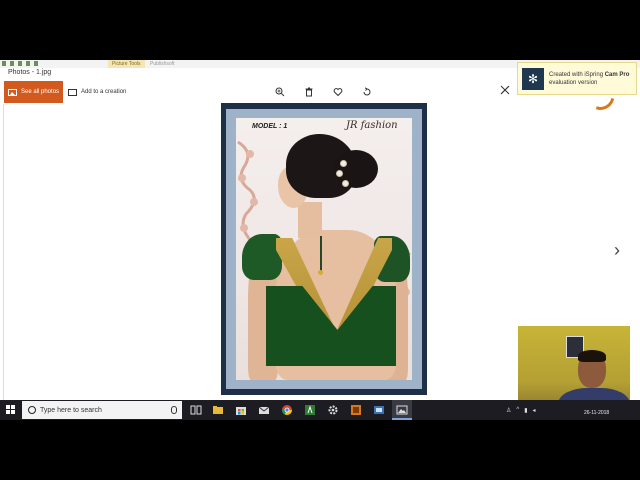  Describe the element at coordinates (280, 92) in the screenshot. I see `zoom-in-icon` at that location.